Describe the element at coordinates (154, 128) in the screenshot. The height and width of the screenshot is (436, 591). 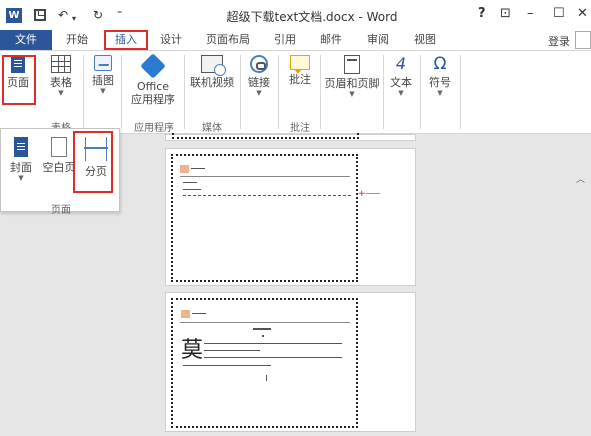
I see `group-label-apps: 应用程序` at that location.